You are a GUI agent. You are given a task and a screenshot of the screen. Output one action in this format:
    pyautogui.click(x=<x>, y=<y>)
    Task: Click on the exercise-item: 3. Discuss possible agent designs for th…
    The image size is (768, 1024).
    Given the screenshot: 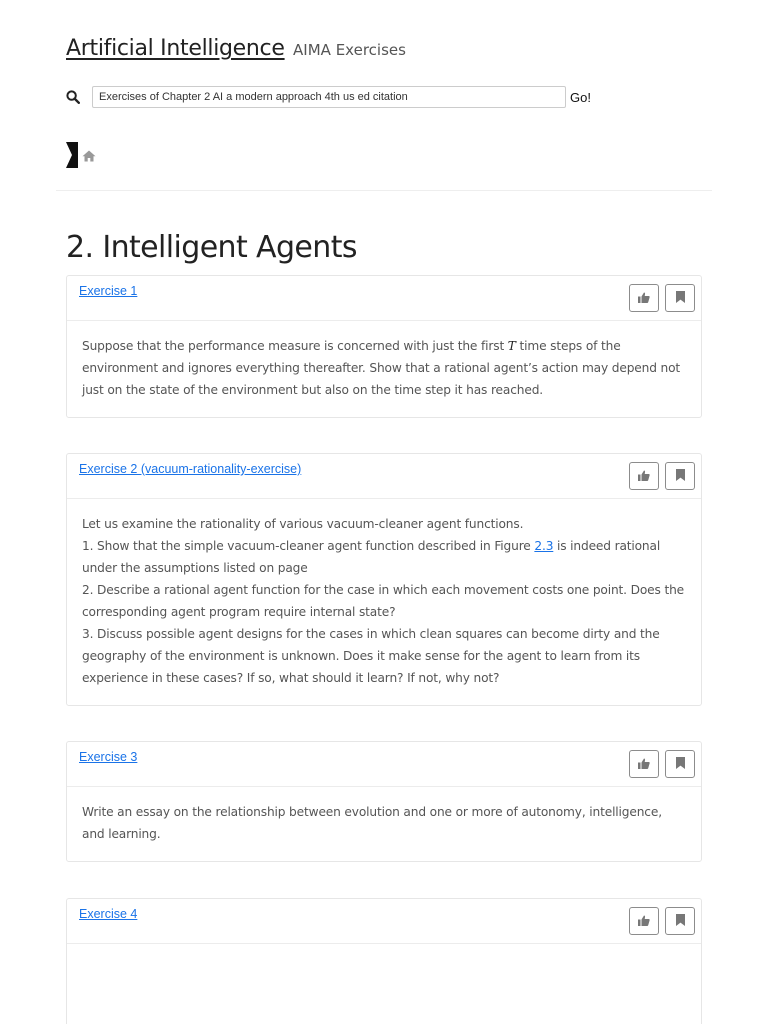 What is the action you would take?
    pyautogui.click(x=371, y=656)
    